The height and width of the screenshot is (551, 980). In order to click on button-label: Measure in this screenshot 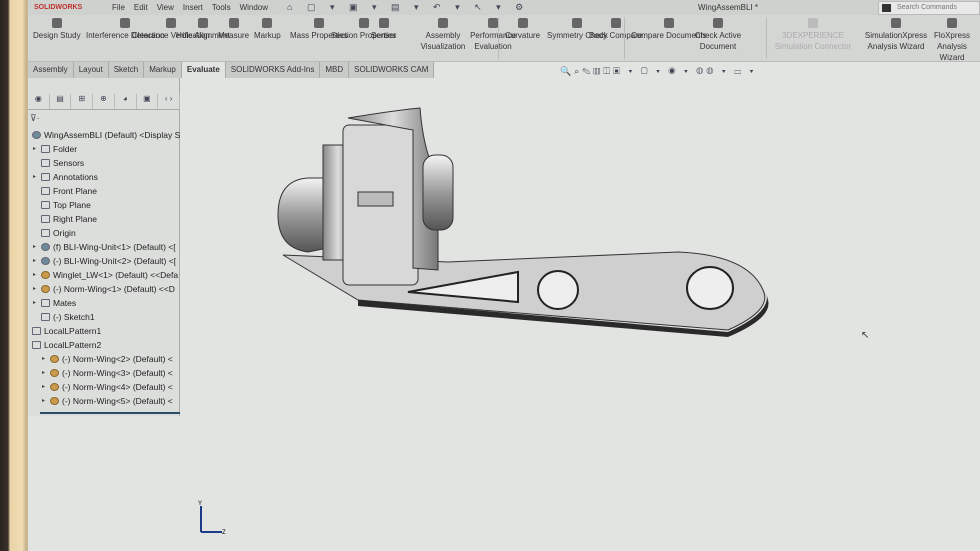, I will do `click(234, 35)`.